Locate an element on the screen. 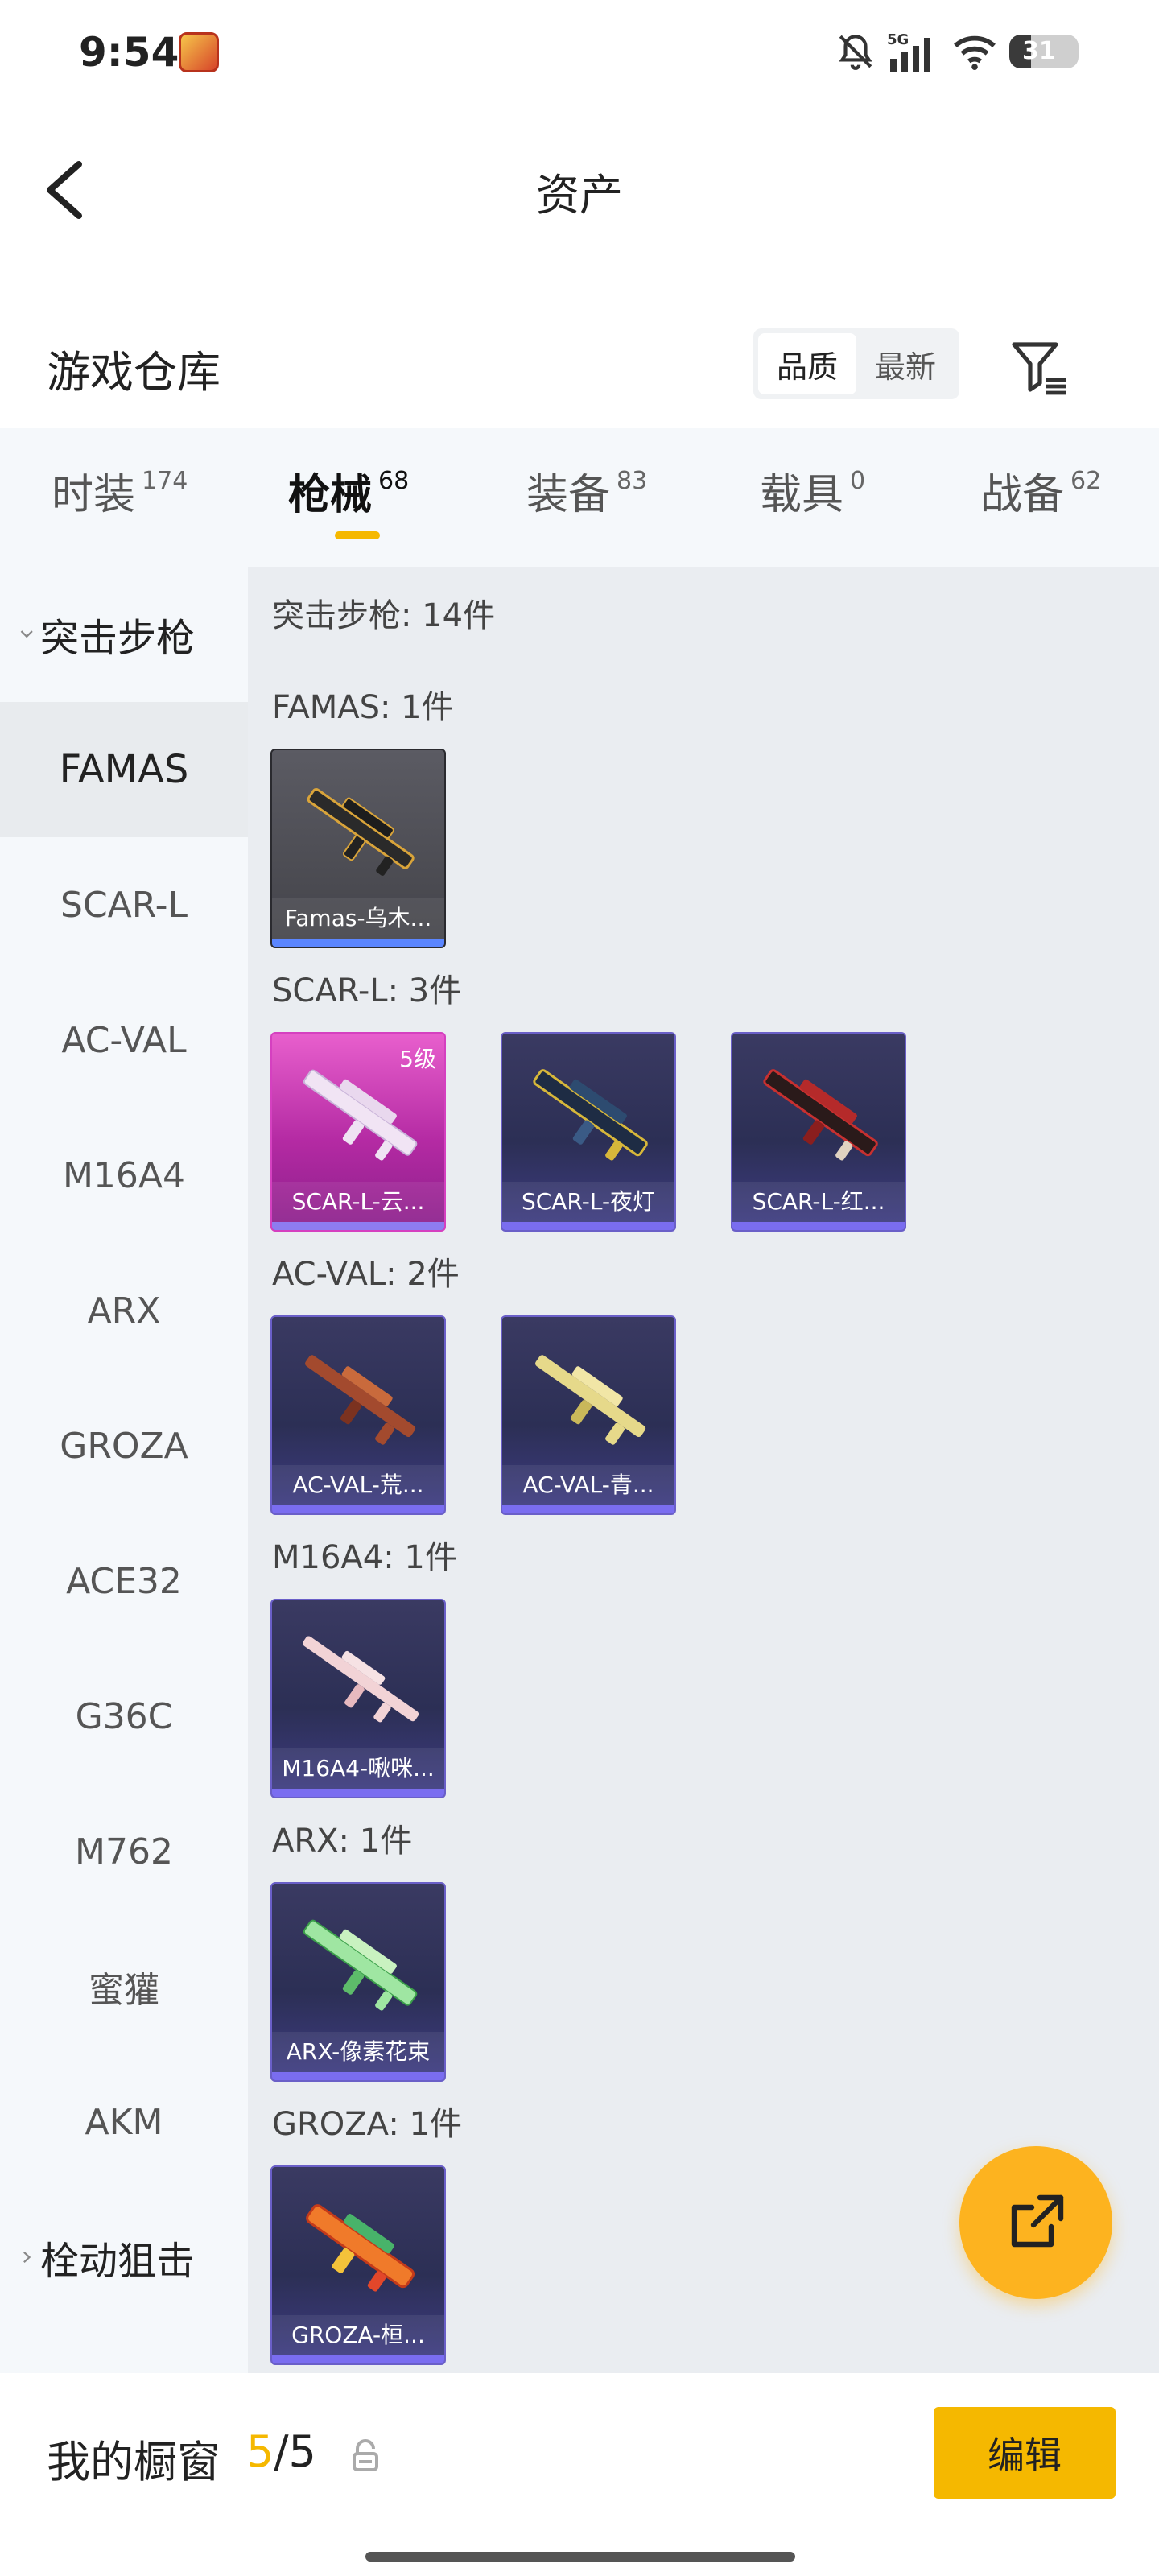  home-indicator is located at coordinates (580, 2557).